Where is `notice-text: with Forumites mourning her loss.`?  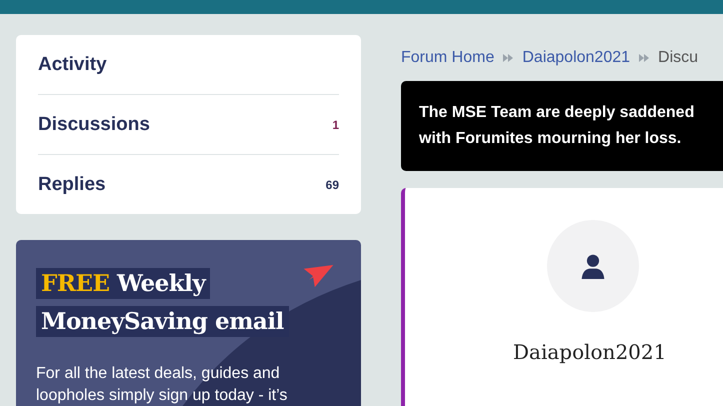 notice-text: with Forumites mourning her loss. is located at coordinates (550, 139).